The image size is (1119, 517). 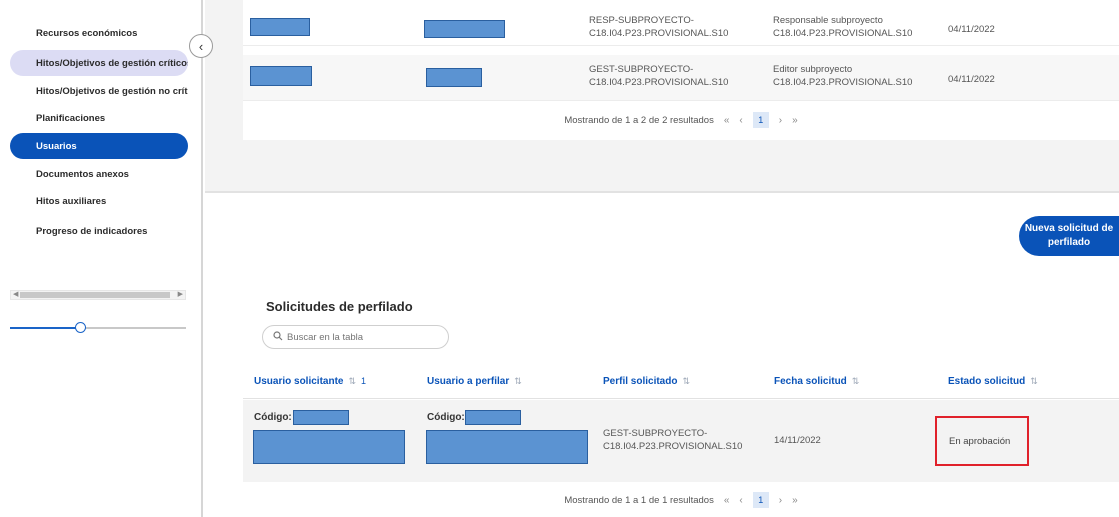 What do you see at coordinates (640, 381) in the screenshot?
I see `column-label: Perfil solicitado` at bounding box center [640, 381].